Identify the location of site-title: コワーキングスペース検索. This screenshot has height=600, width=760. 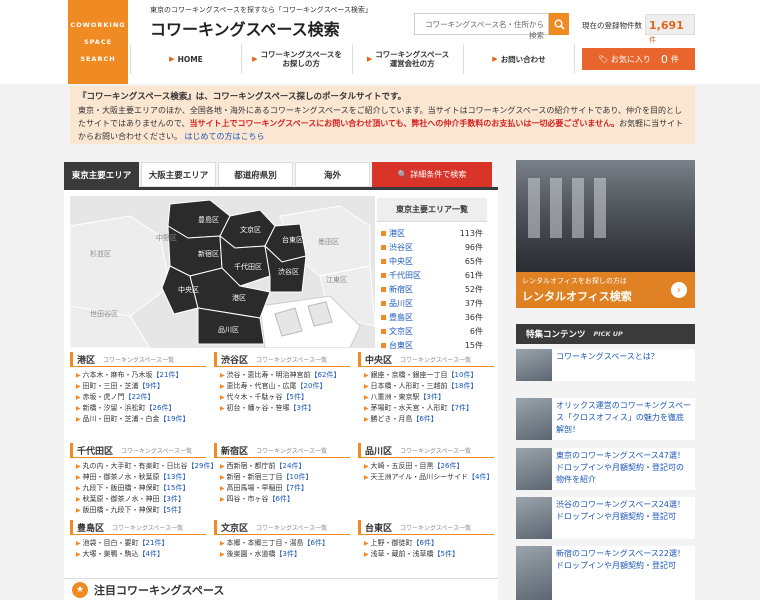
(245, 28).